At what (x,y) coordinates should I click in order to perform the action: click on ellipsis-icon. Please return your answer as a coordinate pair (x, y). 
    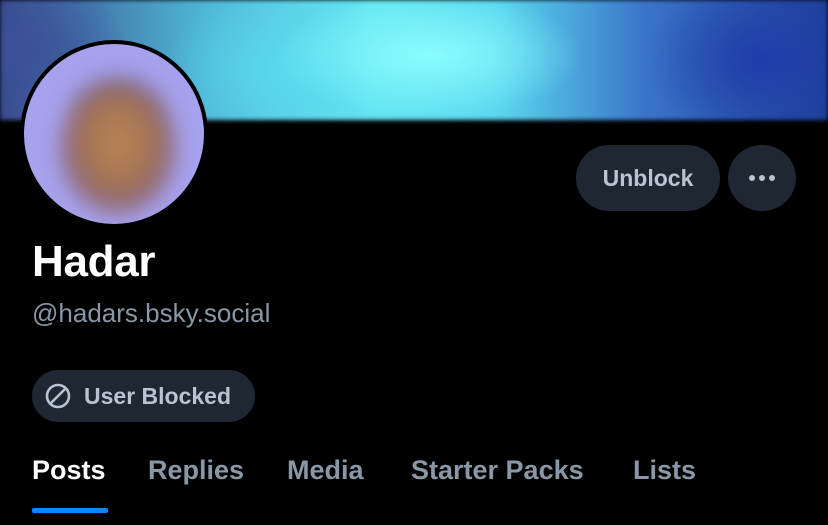
    Looking at the image, I should click on (762, 178).